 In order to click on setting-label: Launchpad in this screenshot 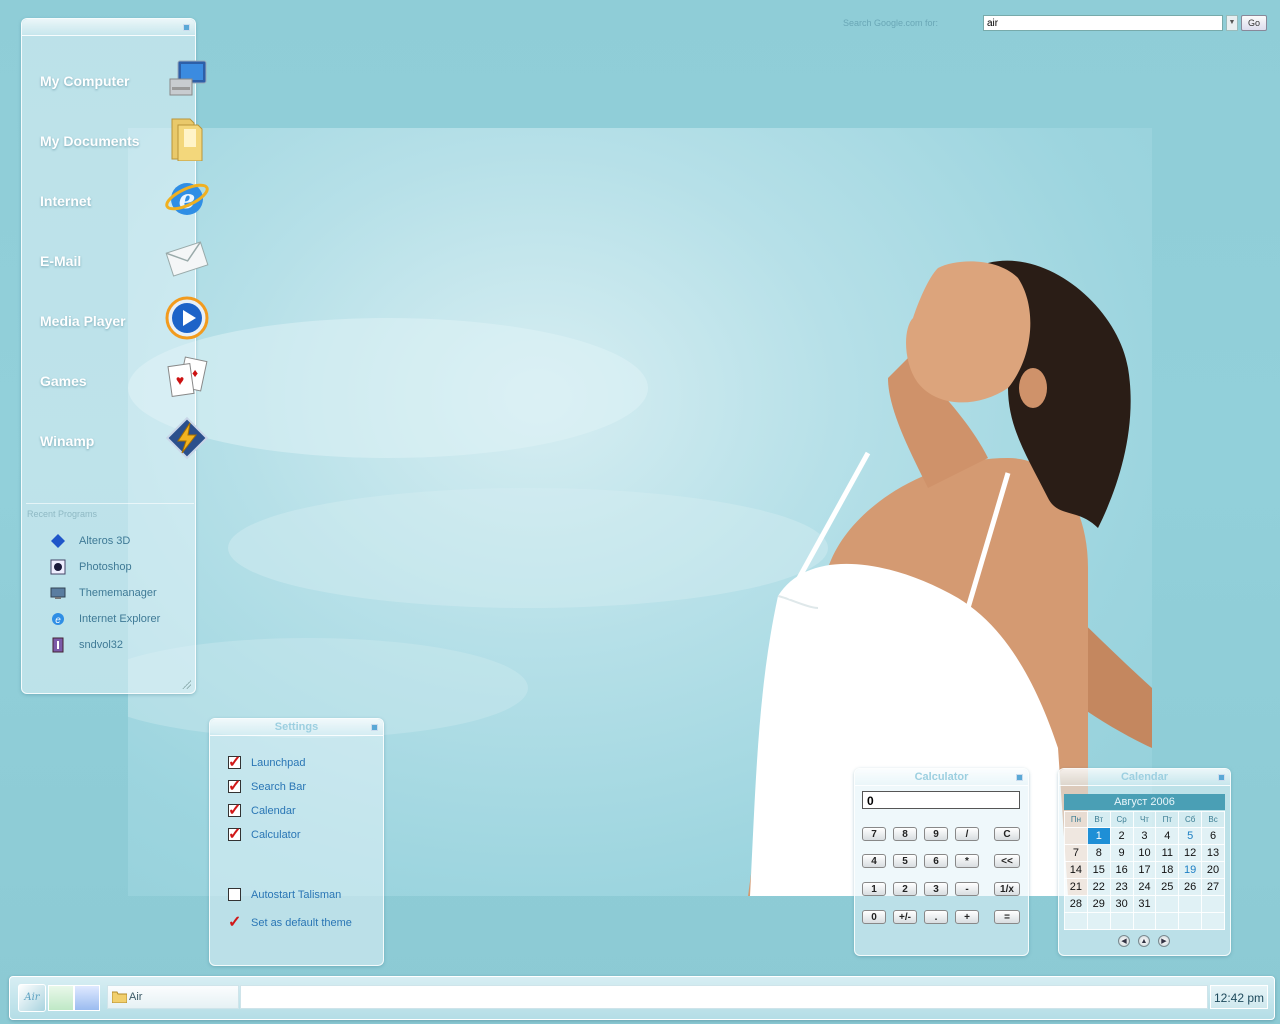, I will do `click(278, 763)`.